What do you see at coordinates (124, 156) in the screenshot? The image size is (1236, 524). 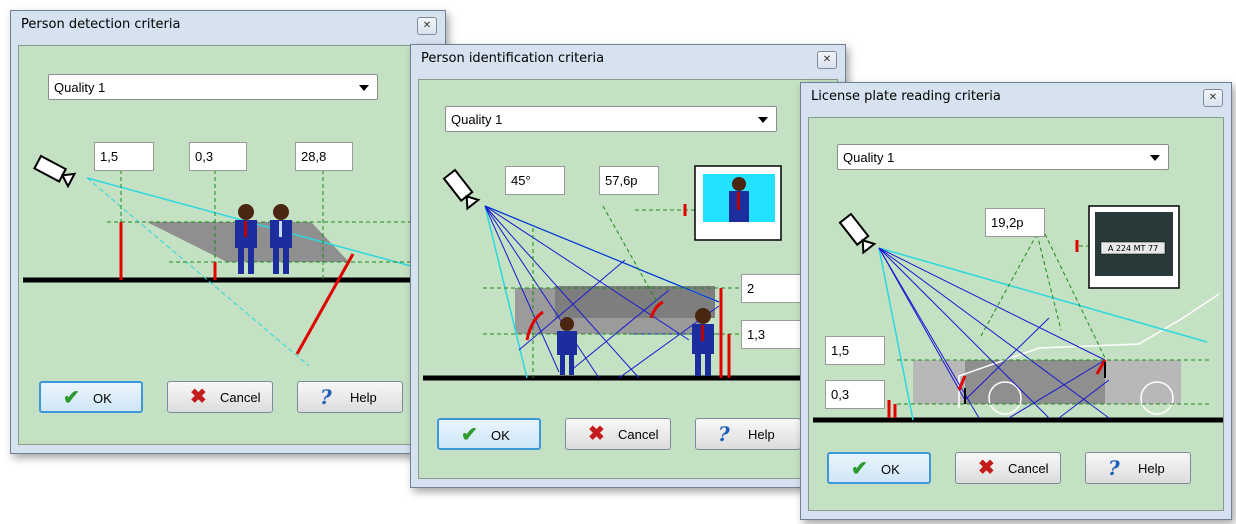 I see `distance-value-field: 1,5` at bounding box center [124, 156].